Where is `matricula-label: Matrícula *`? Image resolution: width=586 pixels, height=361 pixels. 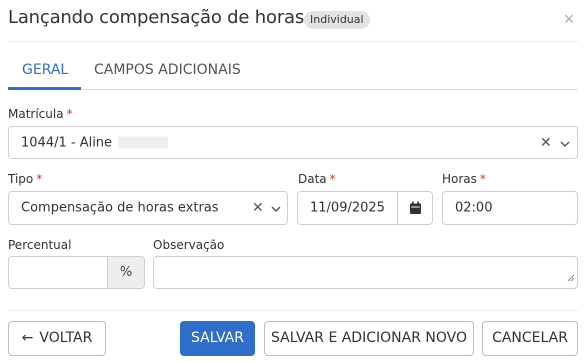 matricula-label: Matrícula * is located at coordinates (40, 114).